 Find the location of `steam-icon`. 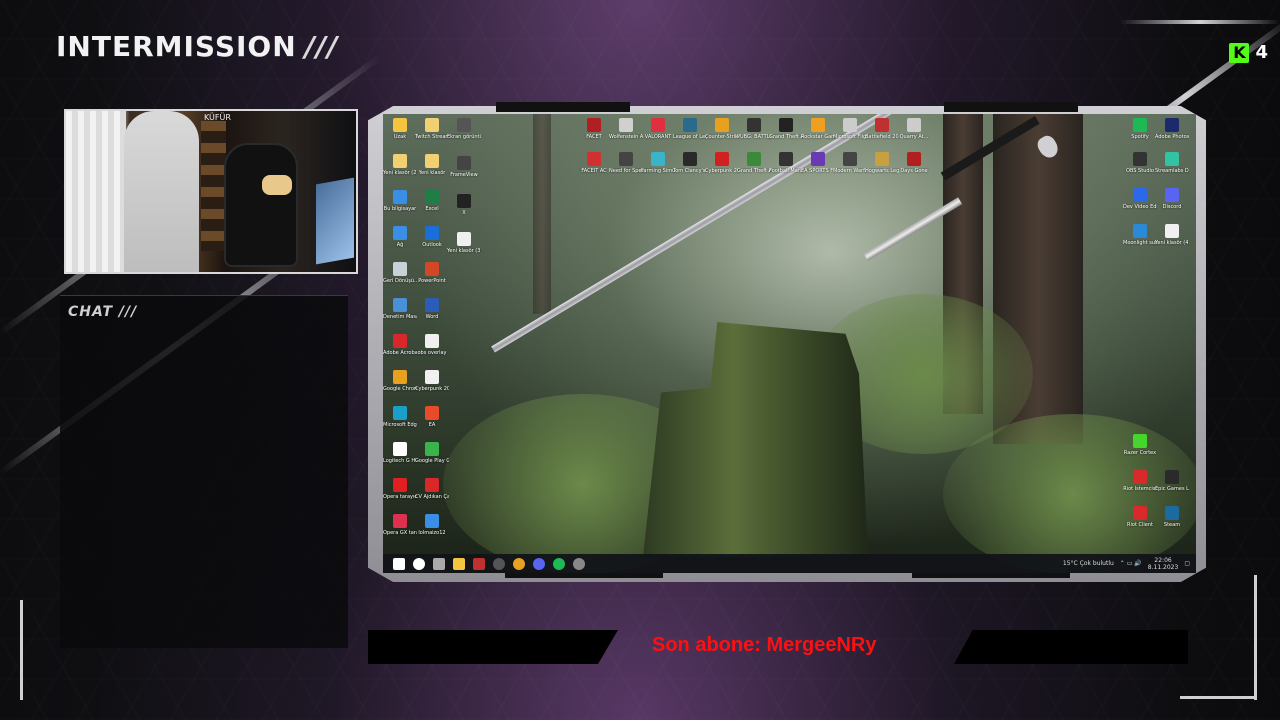

steam-icon is located at coordinates (499, 563).